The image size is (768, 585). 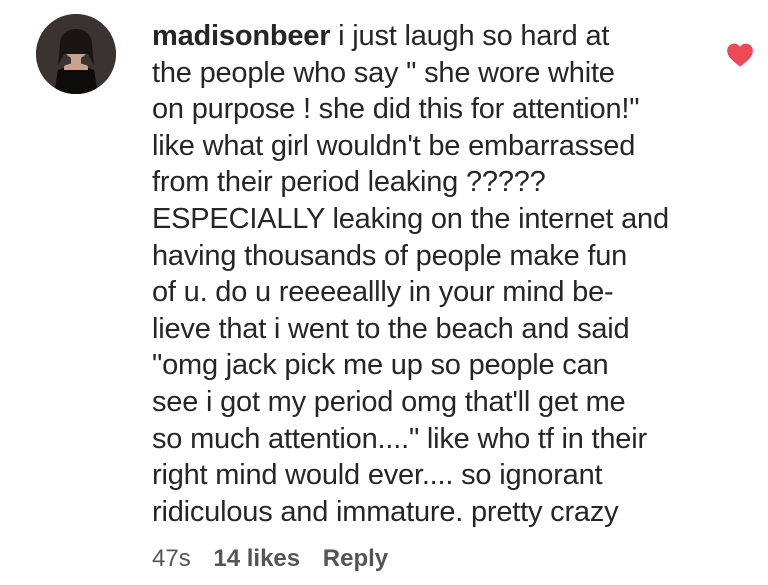 What do you see at coordinates (241, 36) in the screenshot?
I see `username: madisonbeer` at bounding box center [241, 36].